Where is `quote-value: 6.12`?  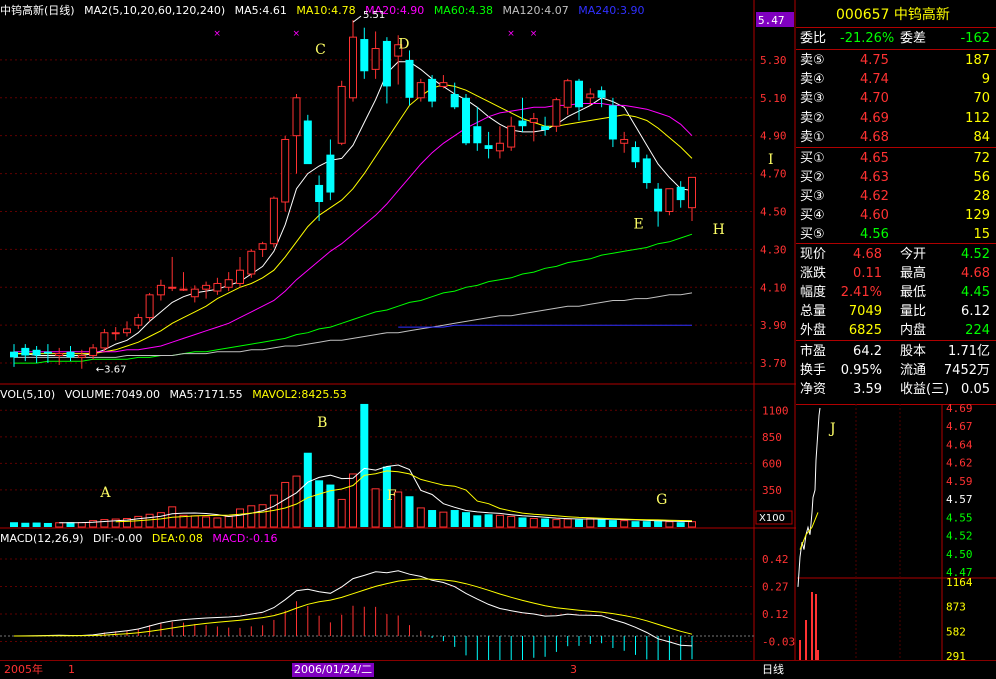
quote-value: 6.12 is located at coordinates (975, 311).